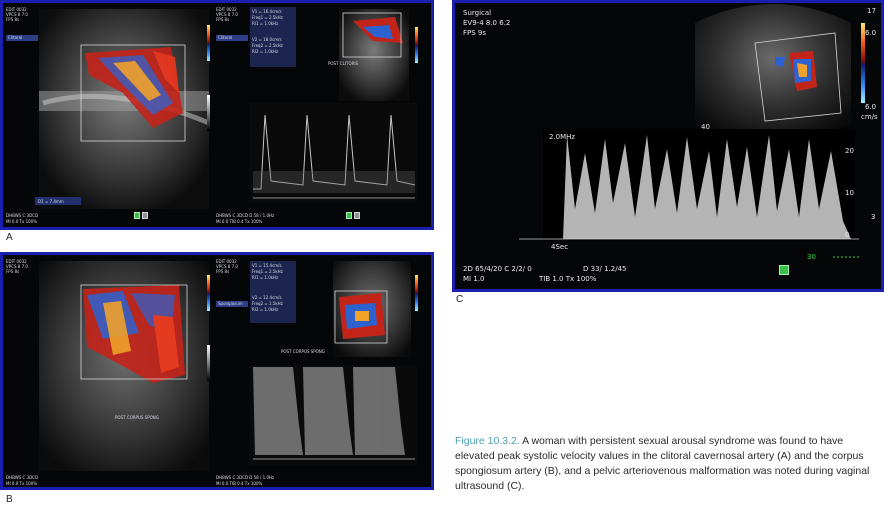 The height and width of the screenshot is (520, 884). I want to click on value-b-2: Freq1 = 2.5kHz, so click(267, 271).